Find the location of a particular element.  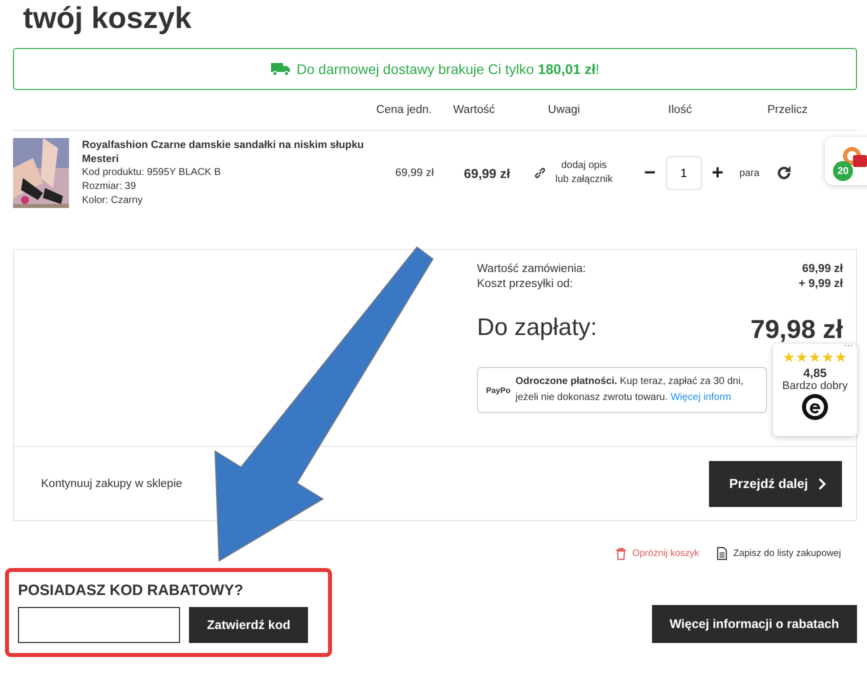

line-total: 69,99 zł is located at coordinates (487, 173).